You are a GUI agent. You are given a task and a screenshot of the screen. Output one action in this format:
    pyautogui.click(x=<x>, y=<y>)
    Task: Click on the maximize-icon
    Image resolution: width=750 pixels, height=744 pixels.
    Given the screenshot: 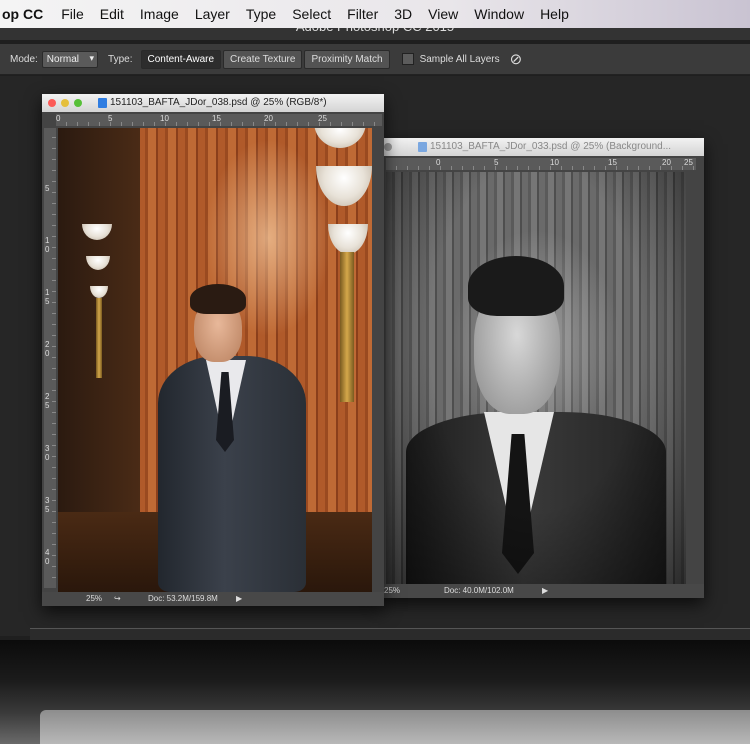 What is the action you would take?
    pyautogui.click(x=78, y=103)
    